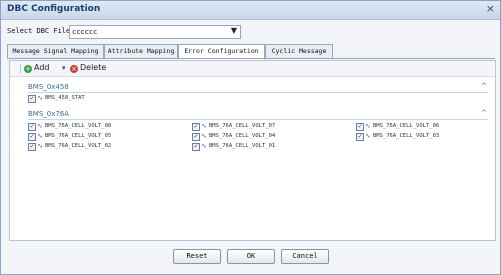  I want to click on dbc-file-label: Select DBC File, so click(39, 31).